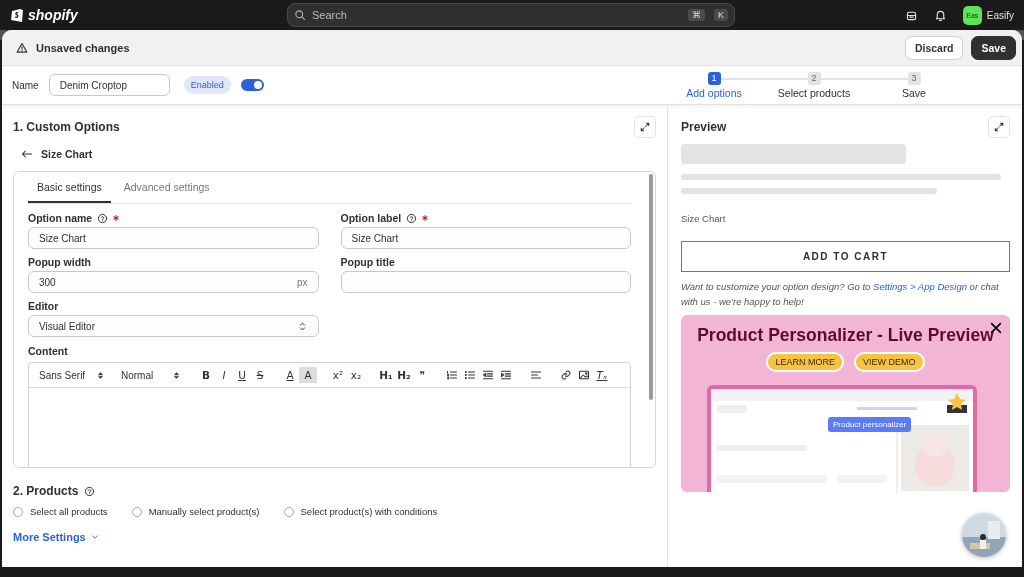 This screenshot has height=577, width=1024. What do you see at coordinates (59, 262) in the screenshot?
I see `field-label: Popup width` at bounding box center [59, 262].